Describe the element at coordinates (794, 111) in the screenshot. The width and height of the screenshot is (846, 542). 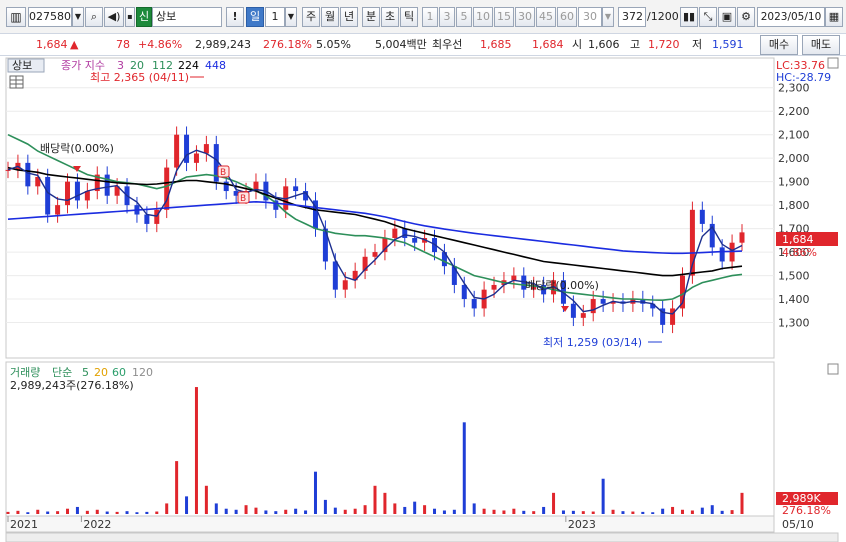
I see `price-tick-label: 2,200` at that location.